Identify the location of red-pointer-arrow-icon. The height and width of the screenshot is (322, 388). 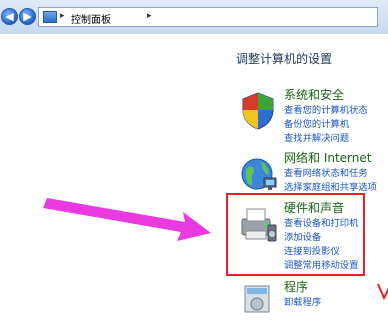
(382, 292).